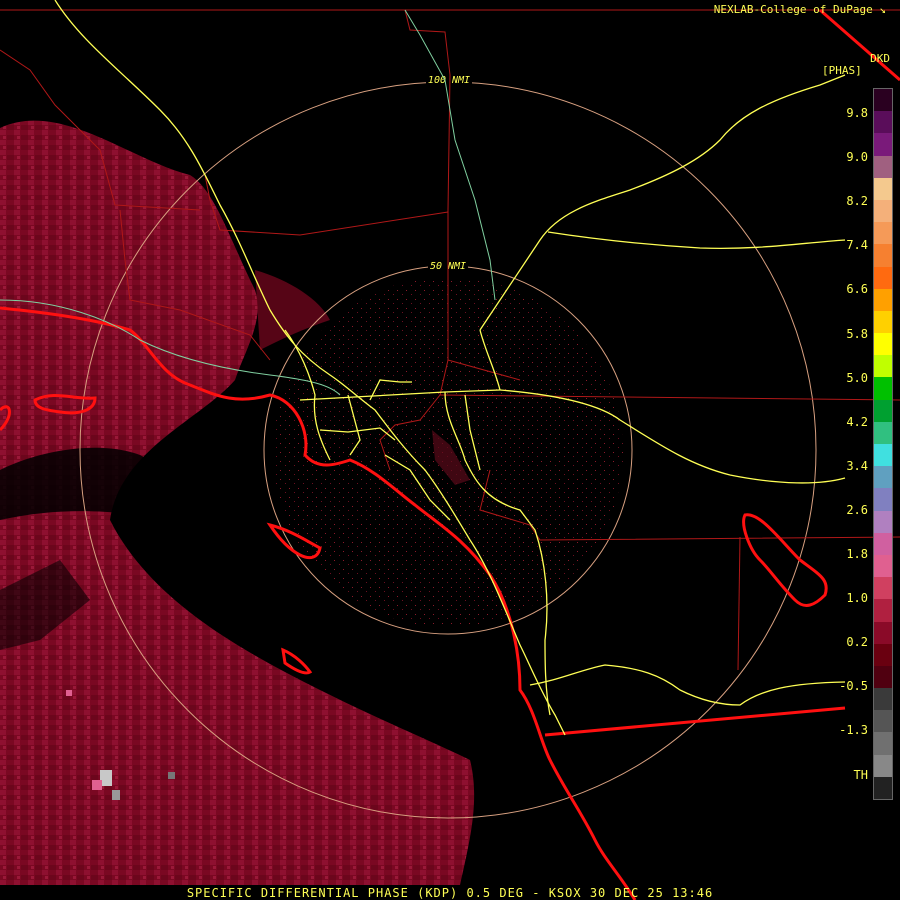 The width and height of the screenshot is (900, 900). Describe the element at coordinates (857, 465) in the screenshot. I see `color-scale-tick-label: 3.4` at that location.